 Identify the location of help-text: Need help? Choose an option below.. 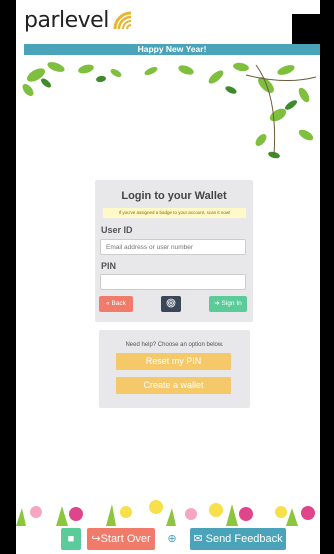
(174, 345).